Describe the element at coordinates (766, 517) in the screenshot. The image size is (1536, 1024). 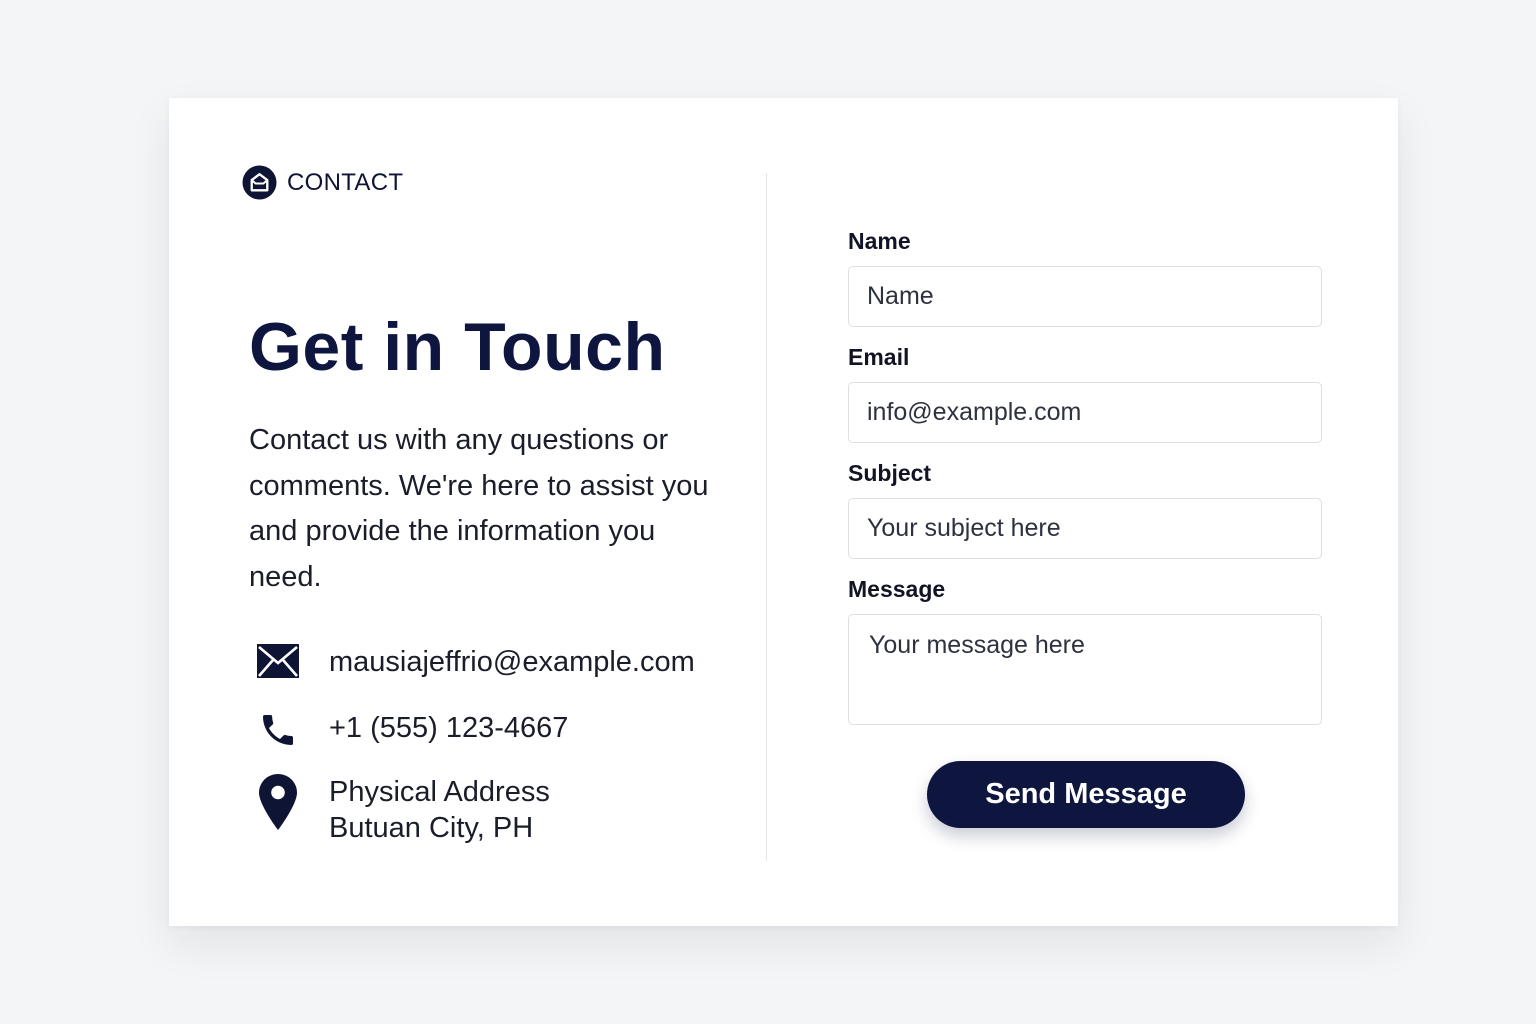
I see `column-divider` at that location.